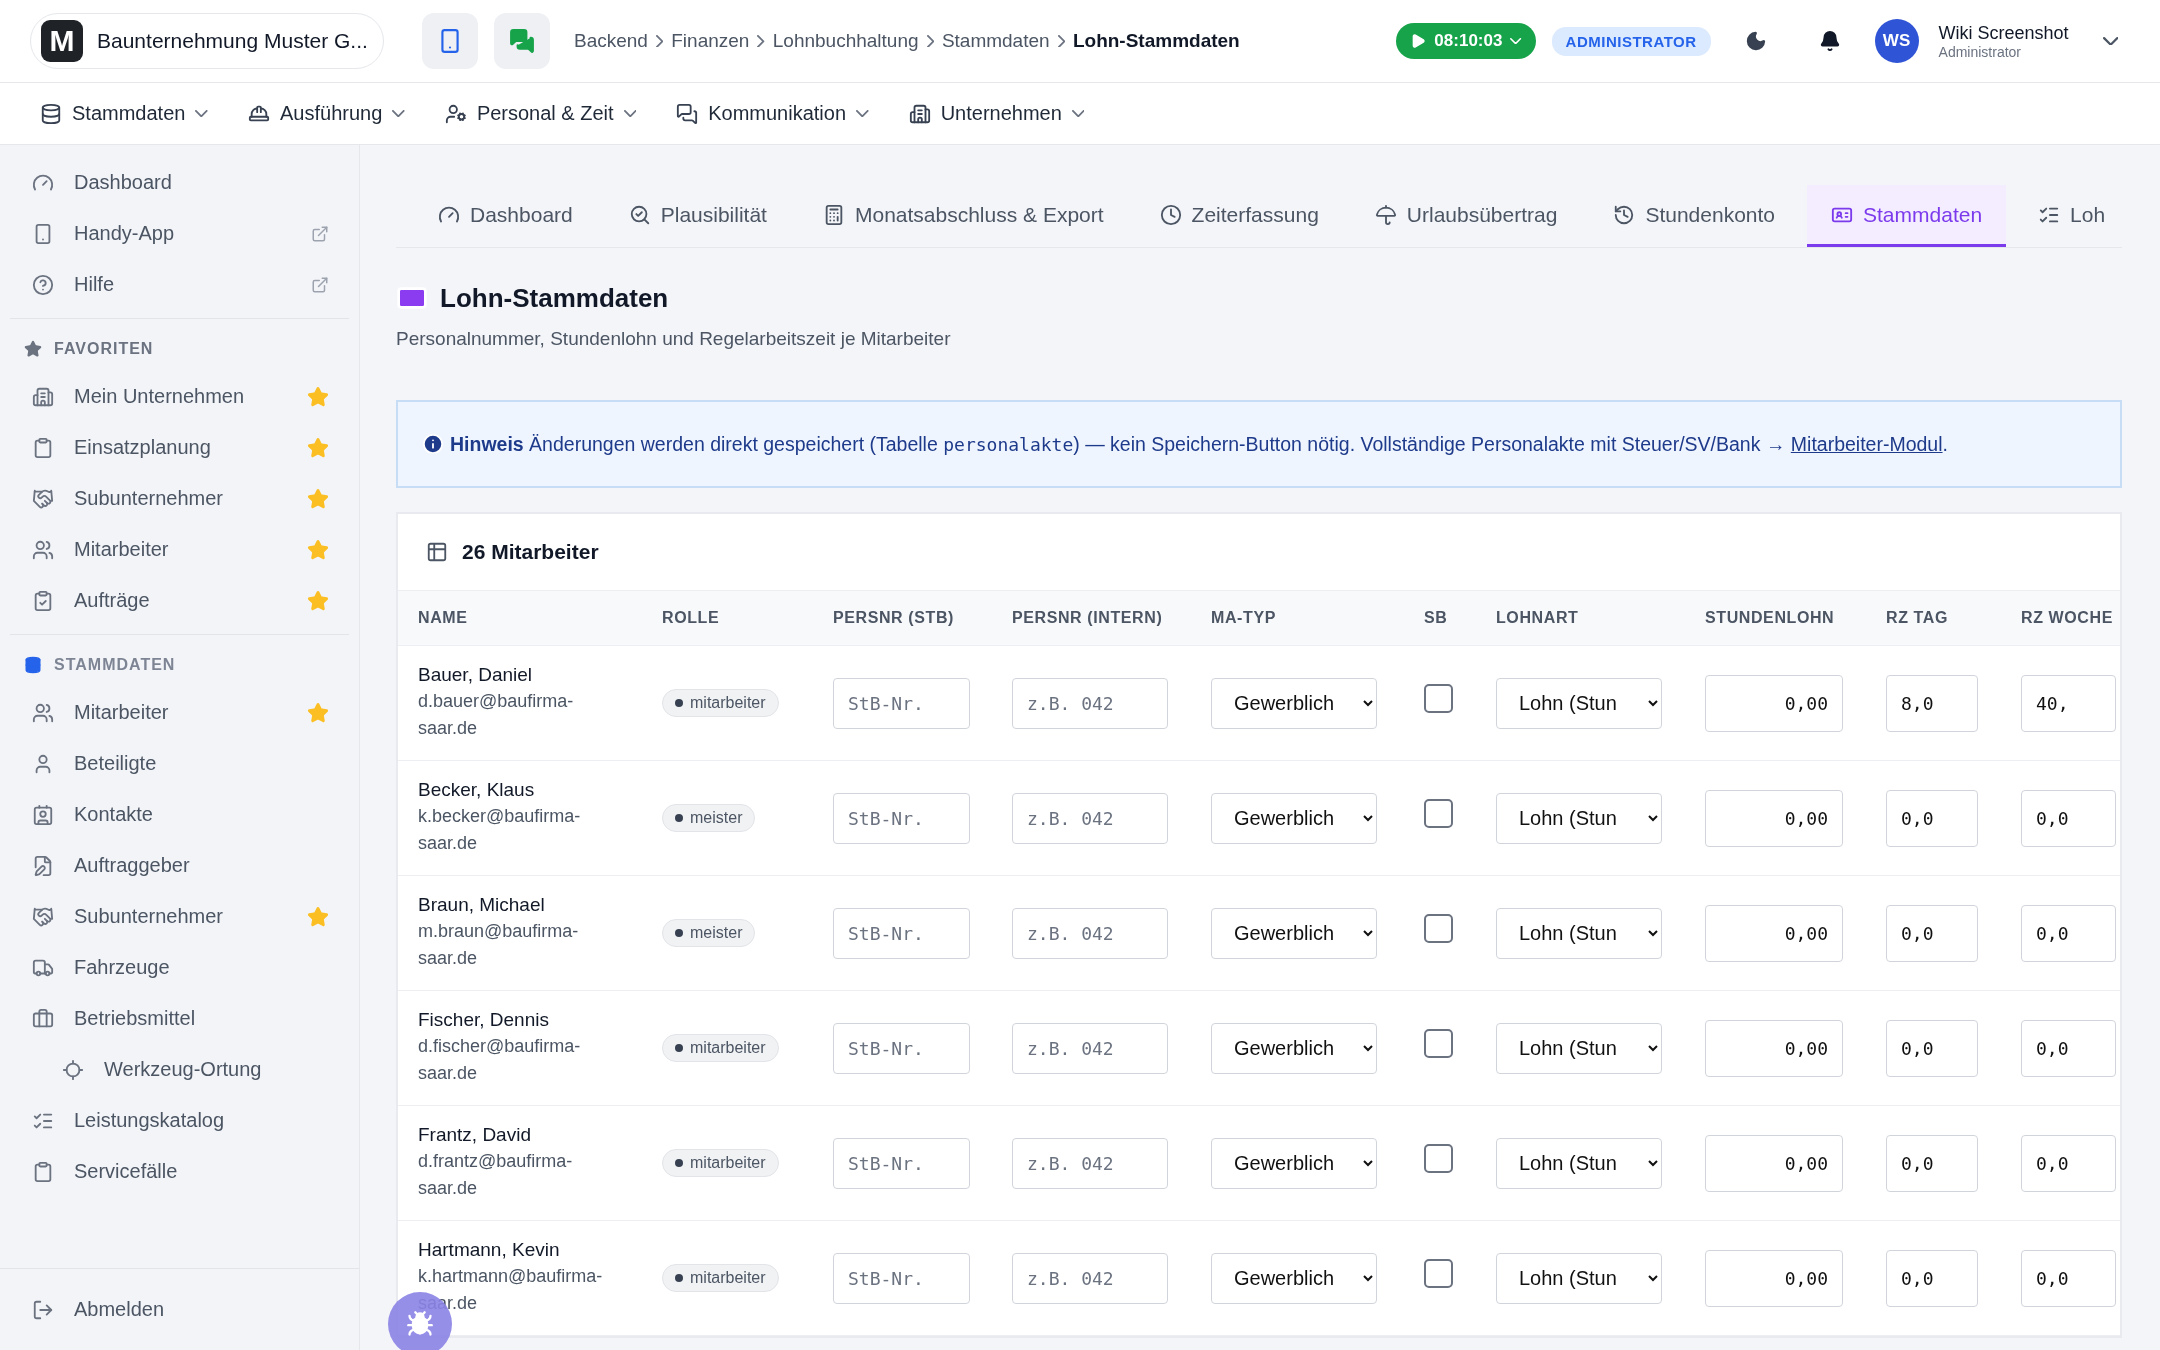  What do you see at coordinates (710, 41) in the screenshot?
I see `breadcrumb-link: Finanzen` at bounding box center [710, 41].